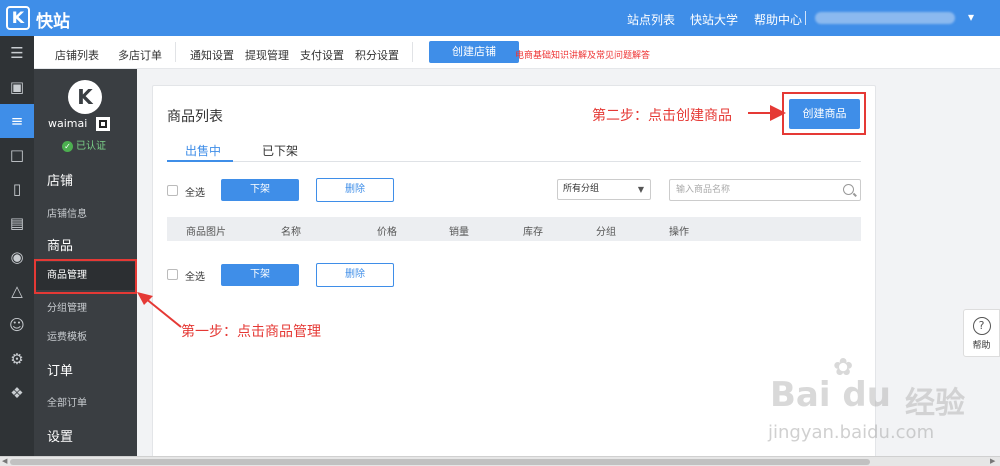 The height and width of the screenshot is (466, 1000). I want to click on column-sales: 销量, so click(459, 232).